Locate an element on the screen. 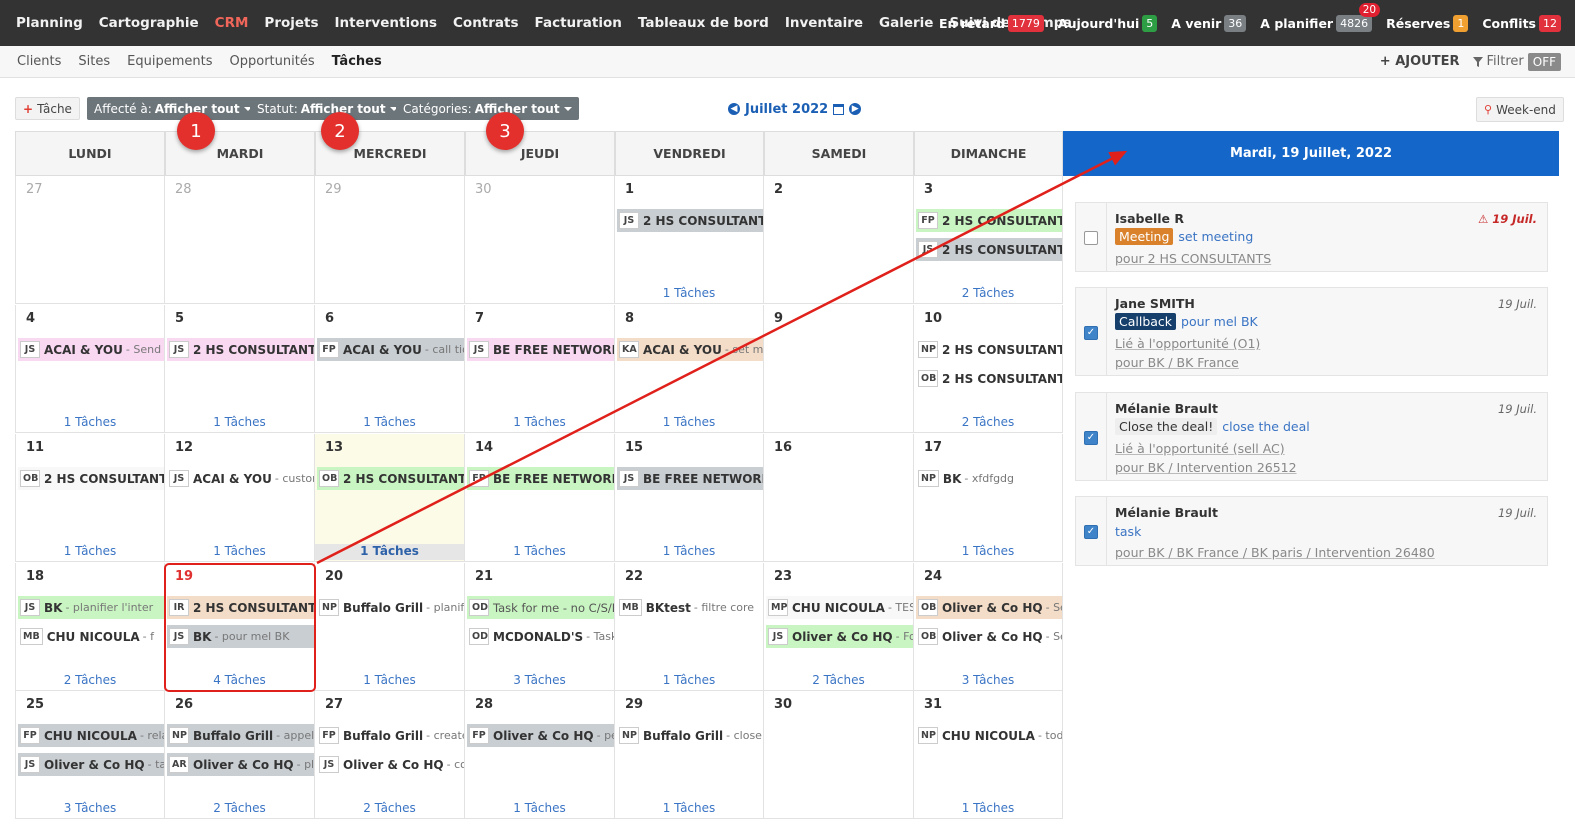 The width and height of the screenshot is (1575, 824). counter-en-retard: En retard 1779 is located at coordinates (991, 23).